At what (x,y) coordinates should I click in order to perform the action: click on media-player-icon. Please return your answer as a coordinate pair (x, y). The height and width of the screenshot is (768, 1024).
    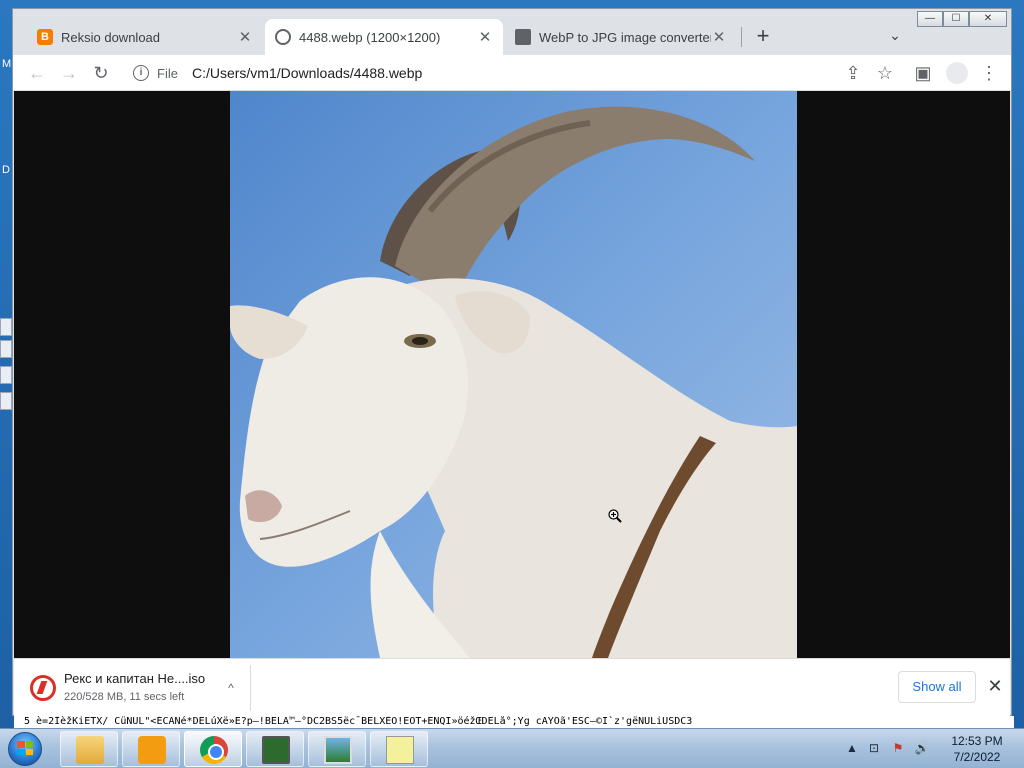
    Looking at the image, I should click on (152, 750).